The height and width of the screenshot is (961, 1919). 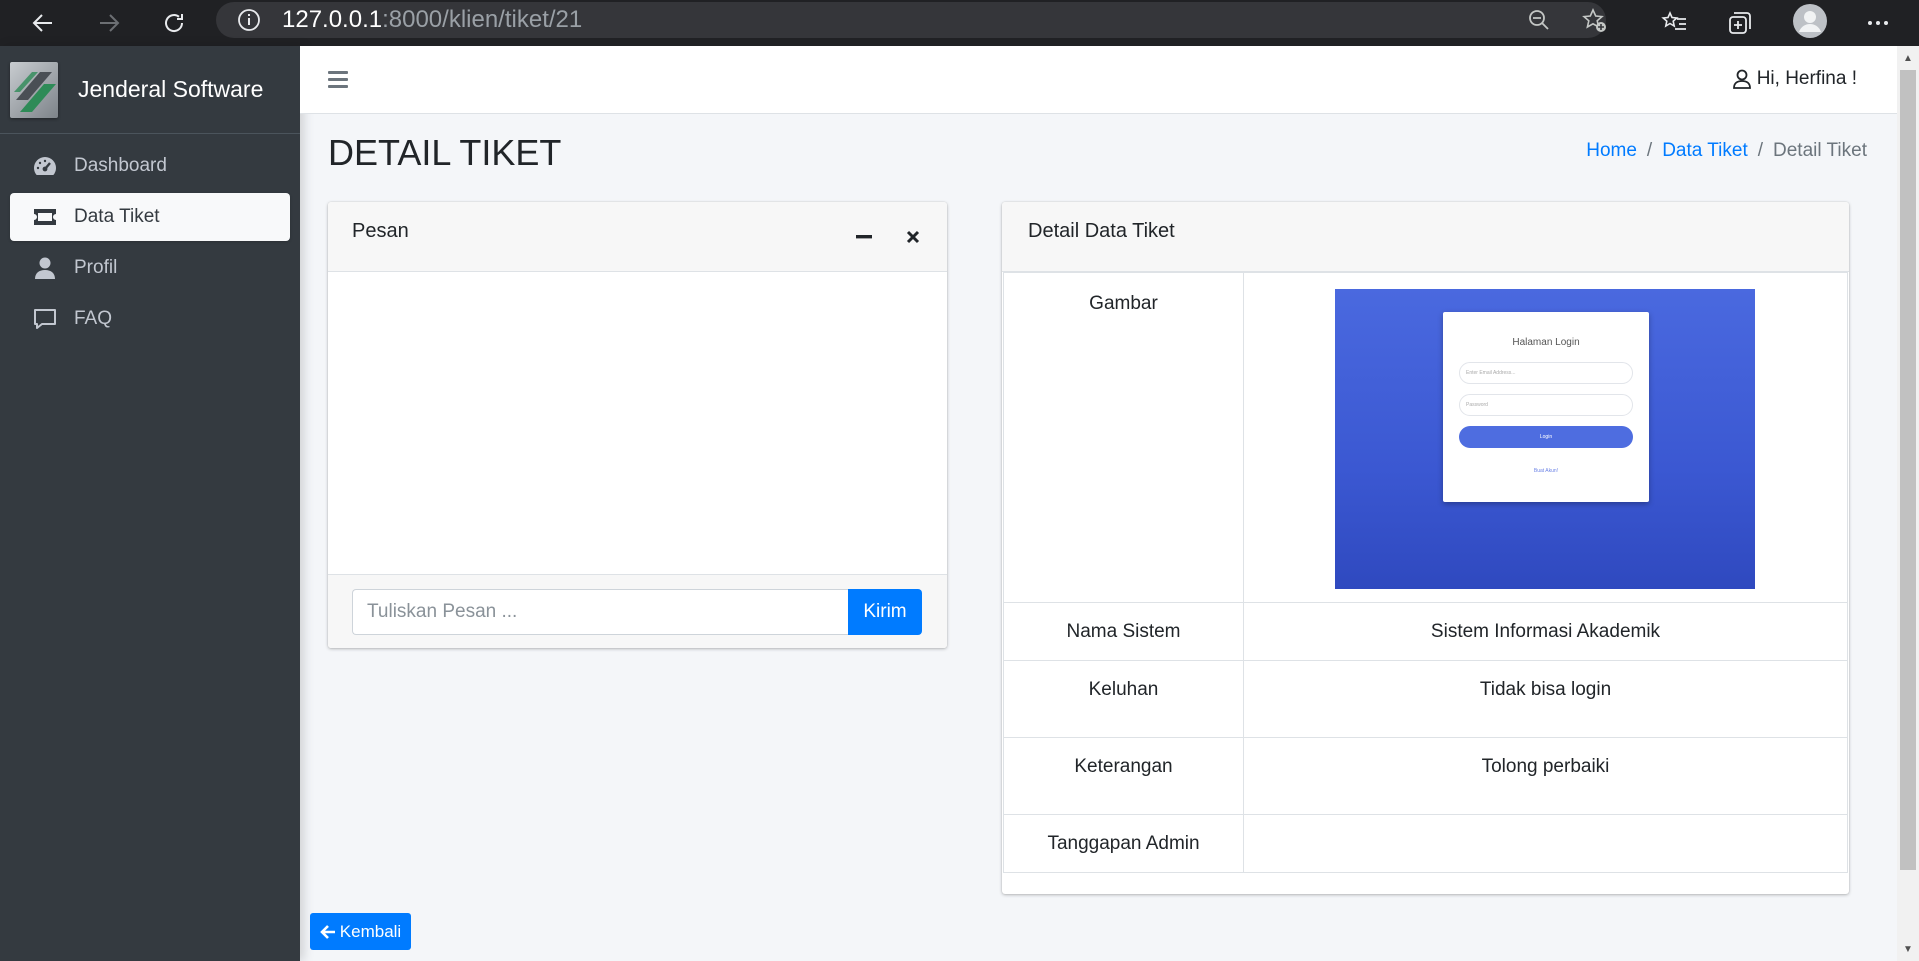 I want to click on detail-card-title: Detail Data Tiket, so click(x=1101, y=231).